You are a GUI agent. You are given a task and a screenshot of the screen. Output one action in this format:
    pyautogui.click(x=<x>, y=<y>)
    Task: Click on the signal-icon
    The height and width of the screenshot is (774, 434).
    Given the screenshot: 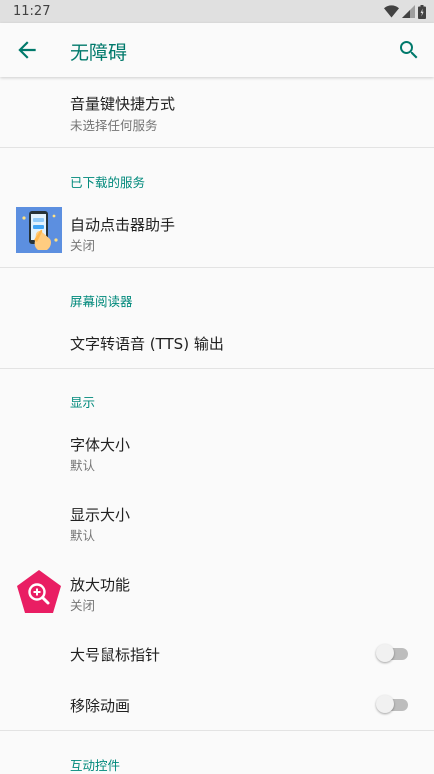 What is the action you would take?
    pyautogui.click(x=408, y=11)
    